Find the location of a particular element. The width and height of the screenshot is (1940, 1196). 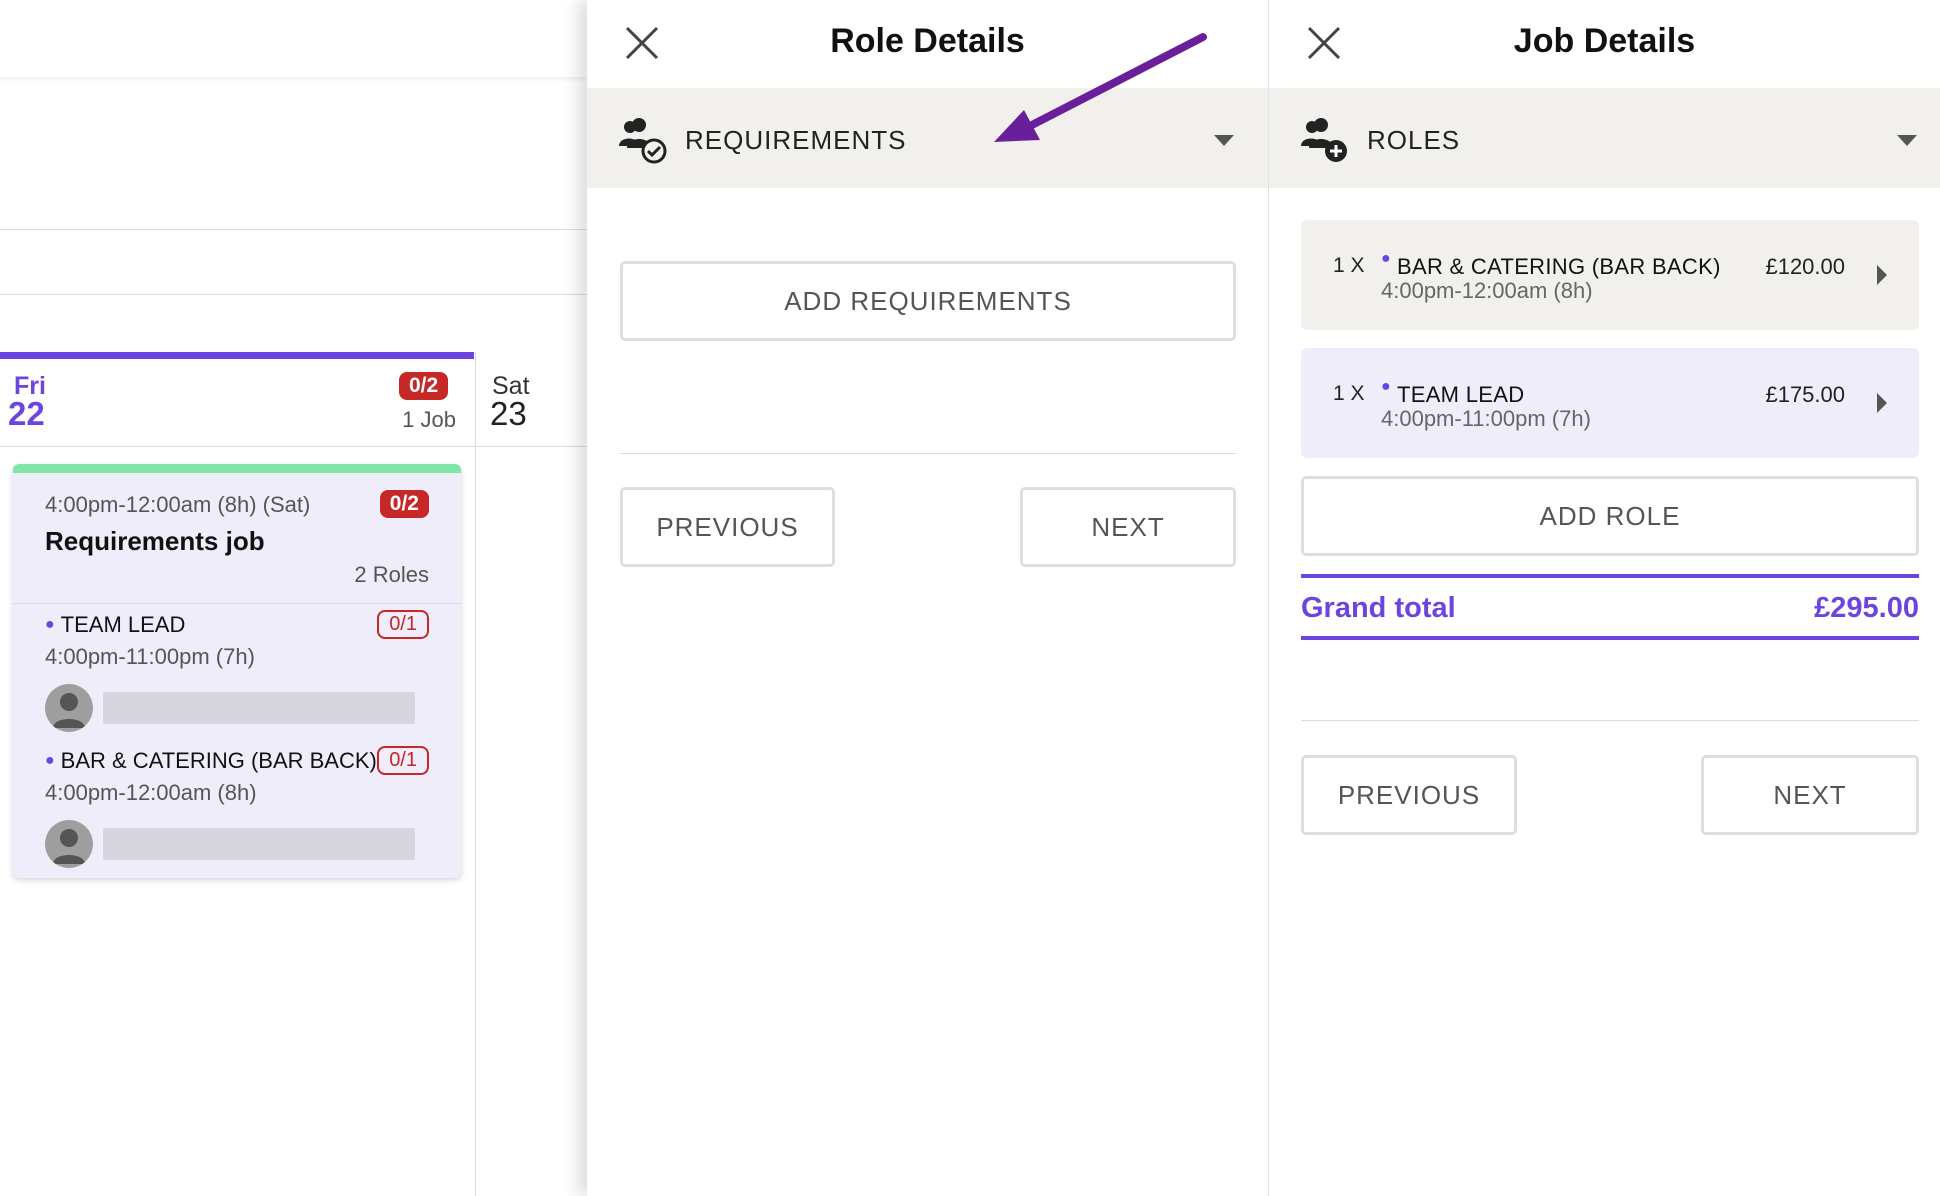

day-header-divider is located at coordinates (300, 446).